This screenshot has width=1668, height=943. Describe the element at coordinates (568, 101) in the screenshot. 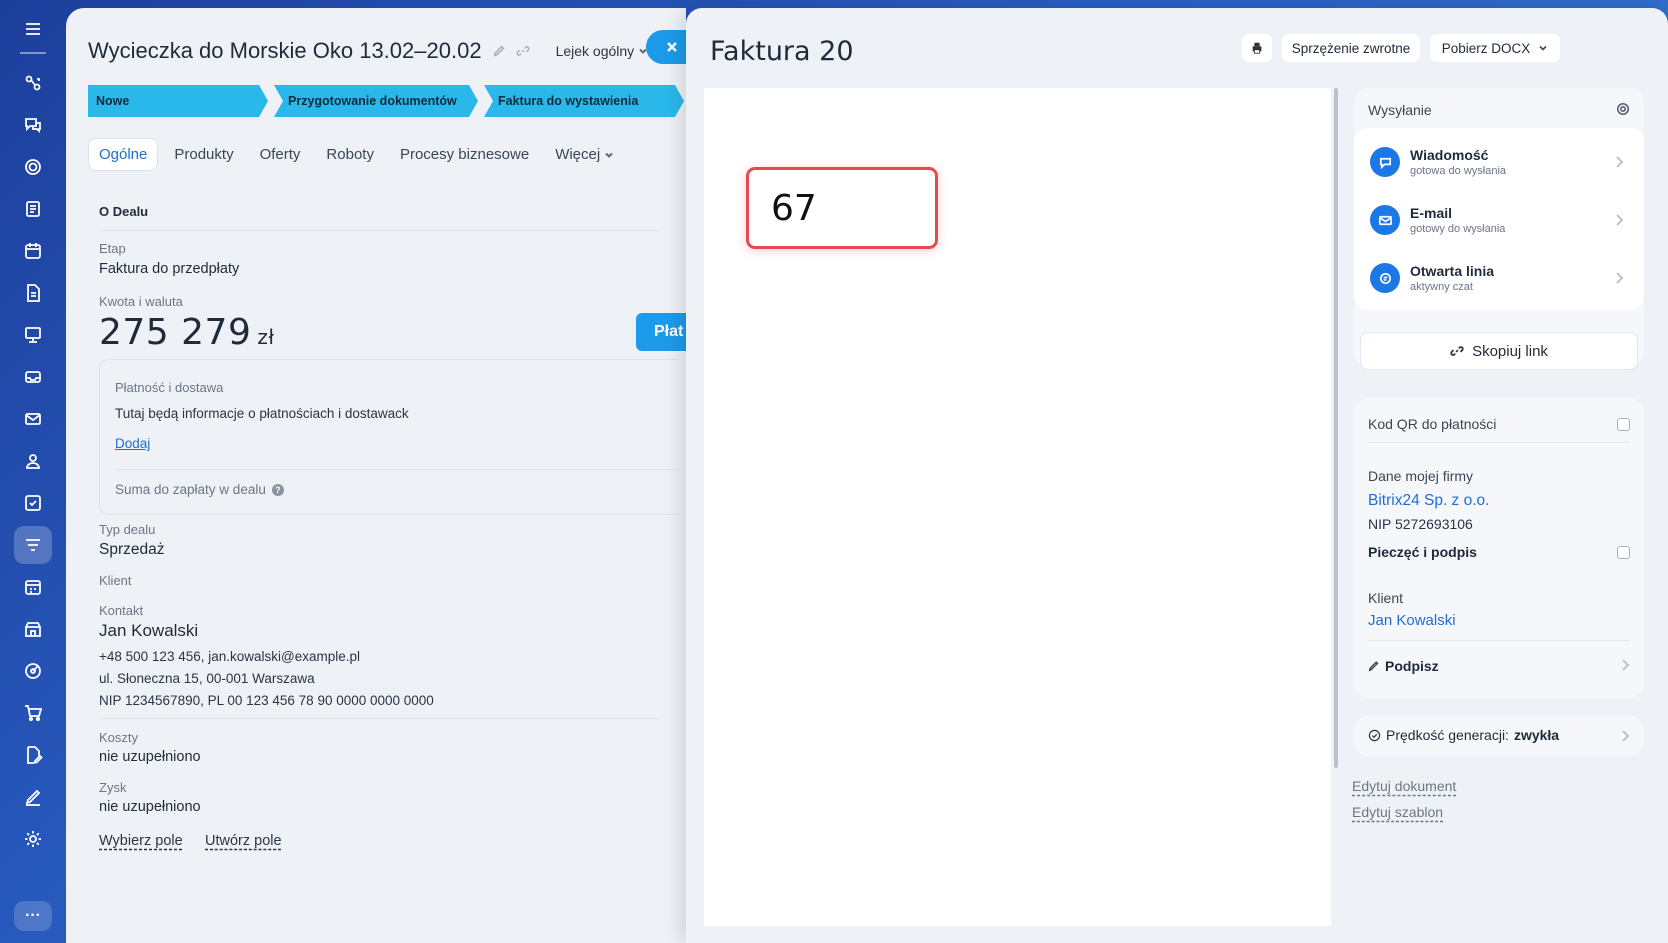

I see `stage-label: Faktura do wystawienia` at that location.